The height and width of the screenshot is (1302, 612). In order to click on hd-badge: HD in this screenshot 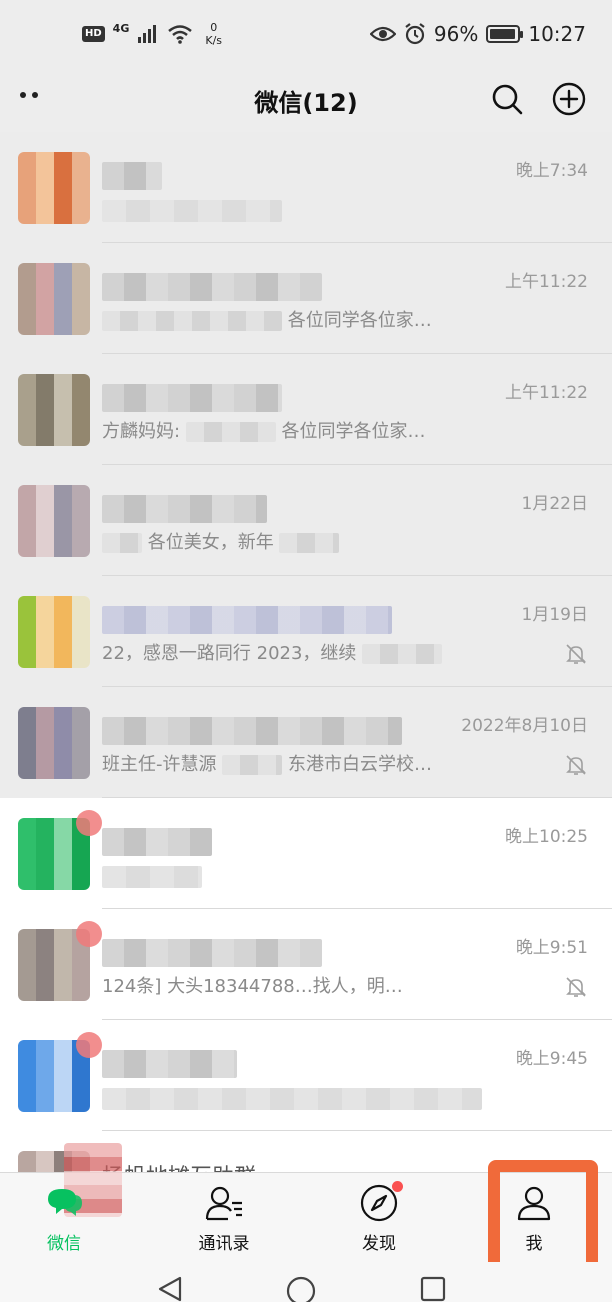, I will do `click(93, 34)`.